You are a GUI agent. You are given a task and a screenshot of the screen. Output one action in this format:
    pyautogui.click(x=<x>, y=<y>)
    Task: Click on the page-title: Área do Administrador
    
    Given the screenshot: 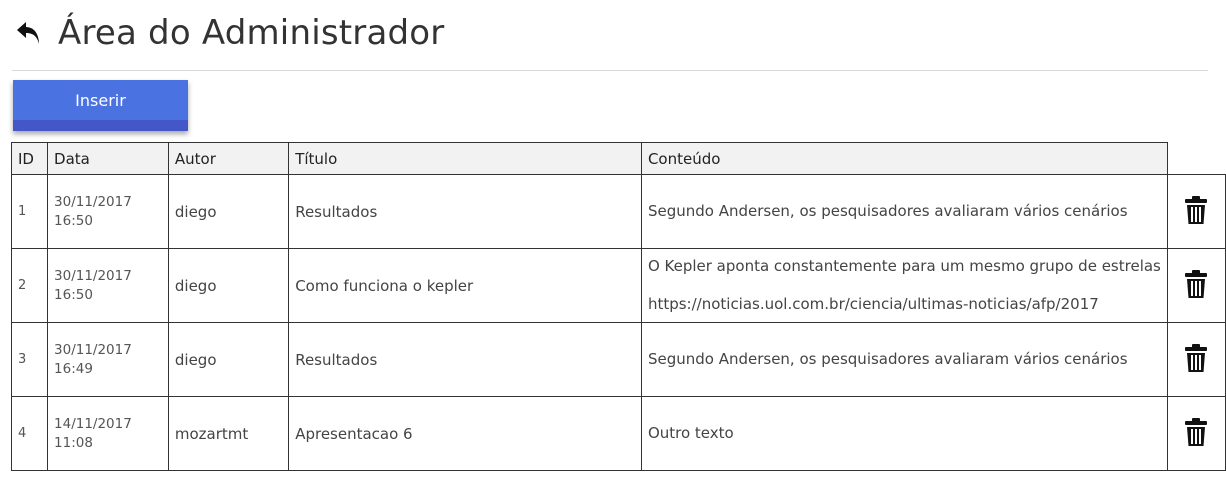 What is the action you would take?
    pyautogui.click(x=251, y=33)
    